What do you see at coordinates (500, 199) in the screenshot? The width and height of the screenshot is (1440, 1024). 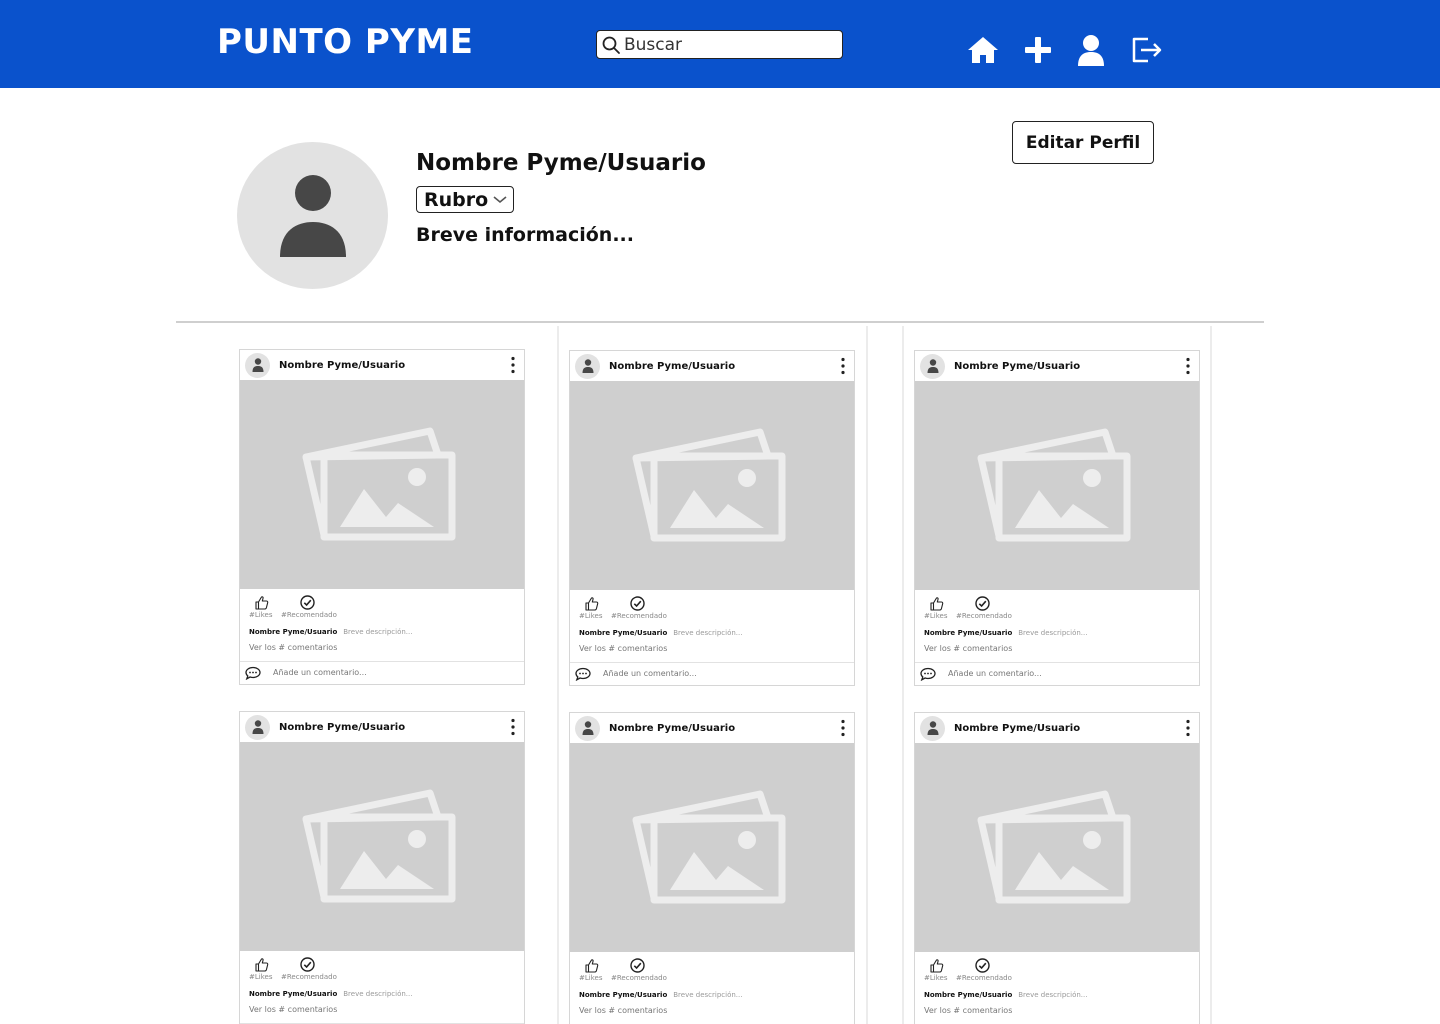 I see `chevron-down-icon` at bounding box center [500, 199].